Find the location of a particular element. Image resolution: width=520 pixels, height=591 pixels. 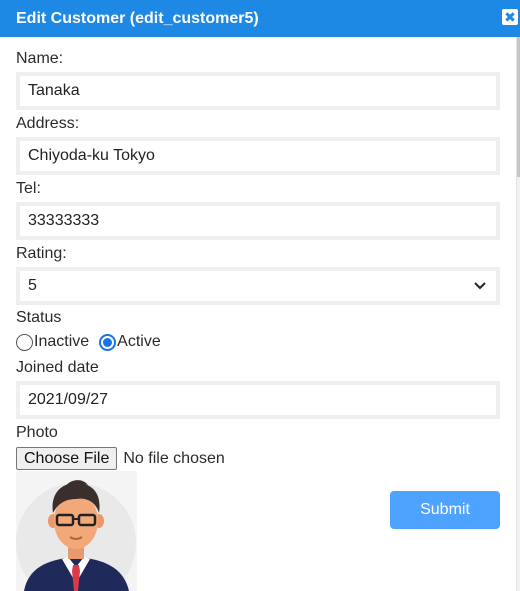

dialog-titlebar: Edit Customer (edit_customer5) ✖ is located at coordinates (260, 18).